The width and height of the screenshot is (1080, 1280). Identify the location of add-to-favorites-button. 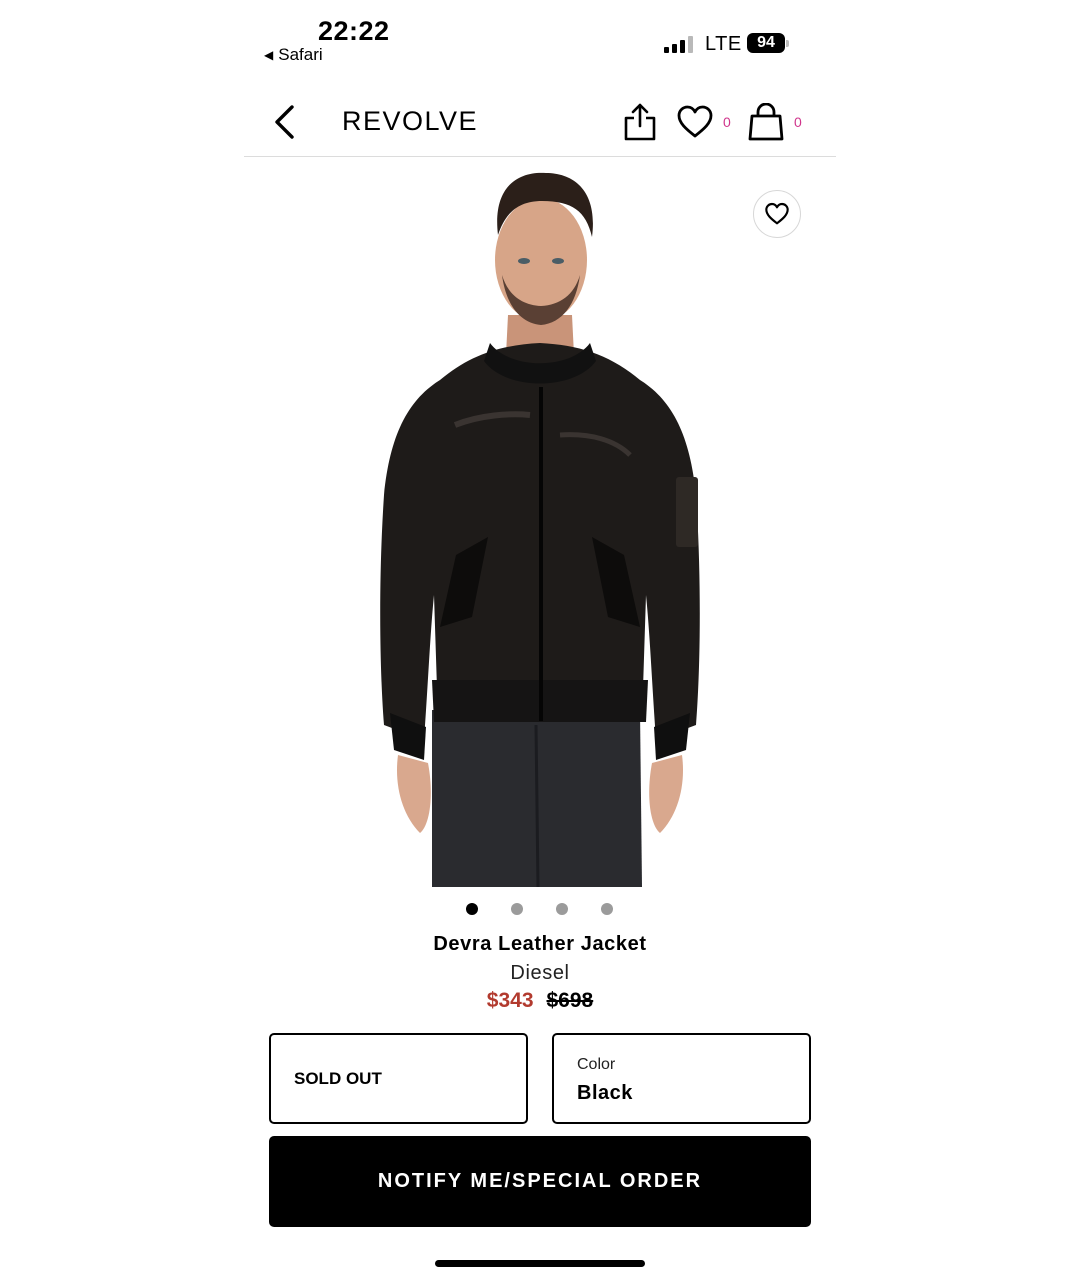
(777, 214).